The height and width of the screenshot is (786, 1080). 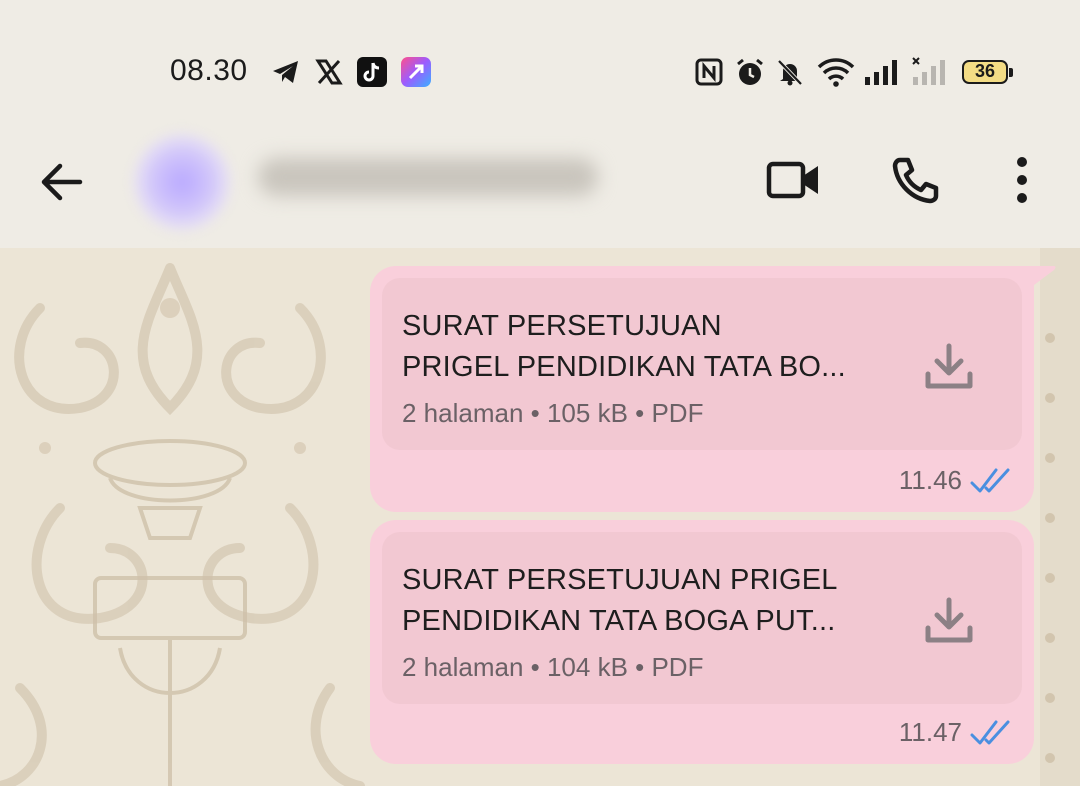 I want to click on x-icon, so click(x=329, y=72).